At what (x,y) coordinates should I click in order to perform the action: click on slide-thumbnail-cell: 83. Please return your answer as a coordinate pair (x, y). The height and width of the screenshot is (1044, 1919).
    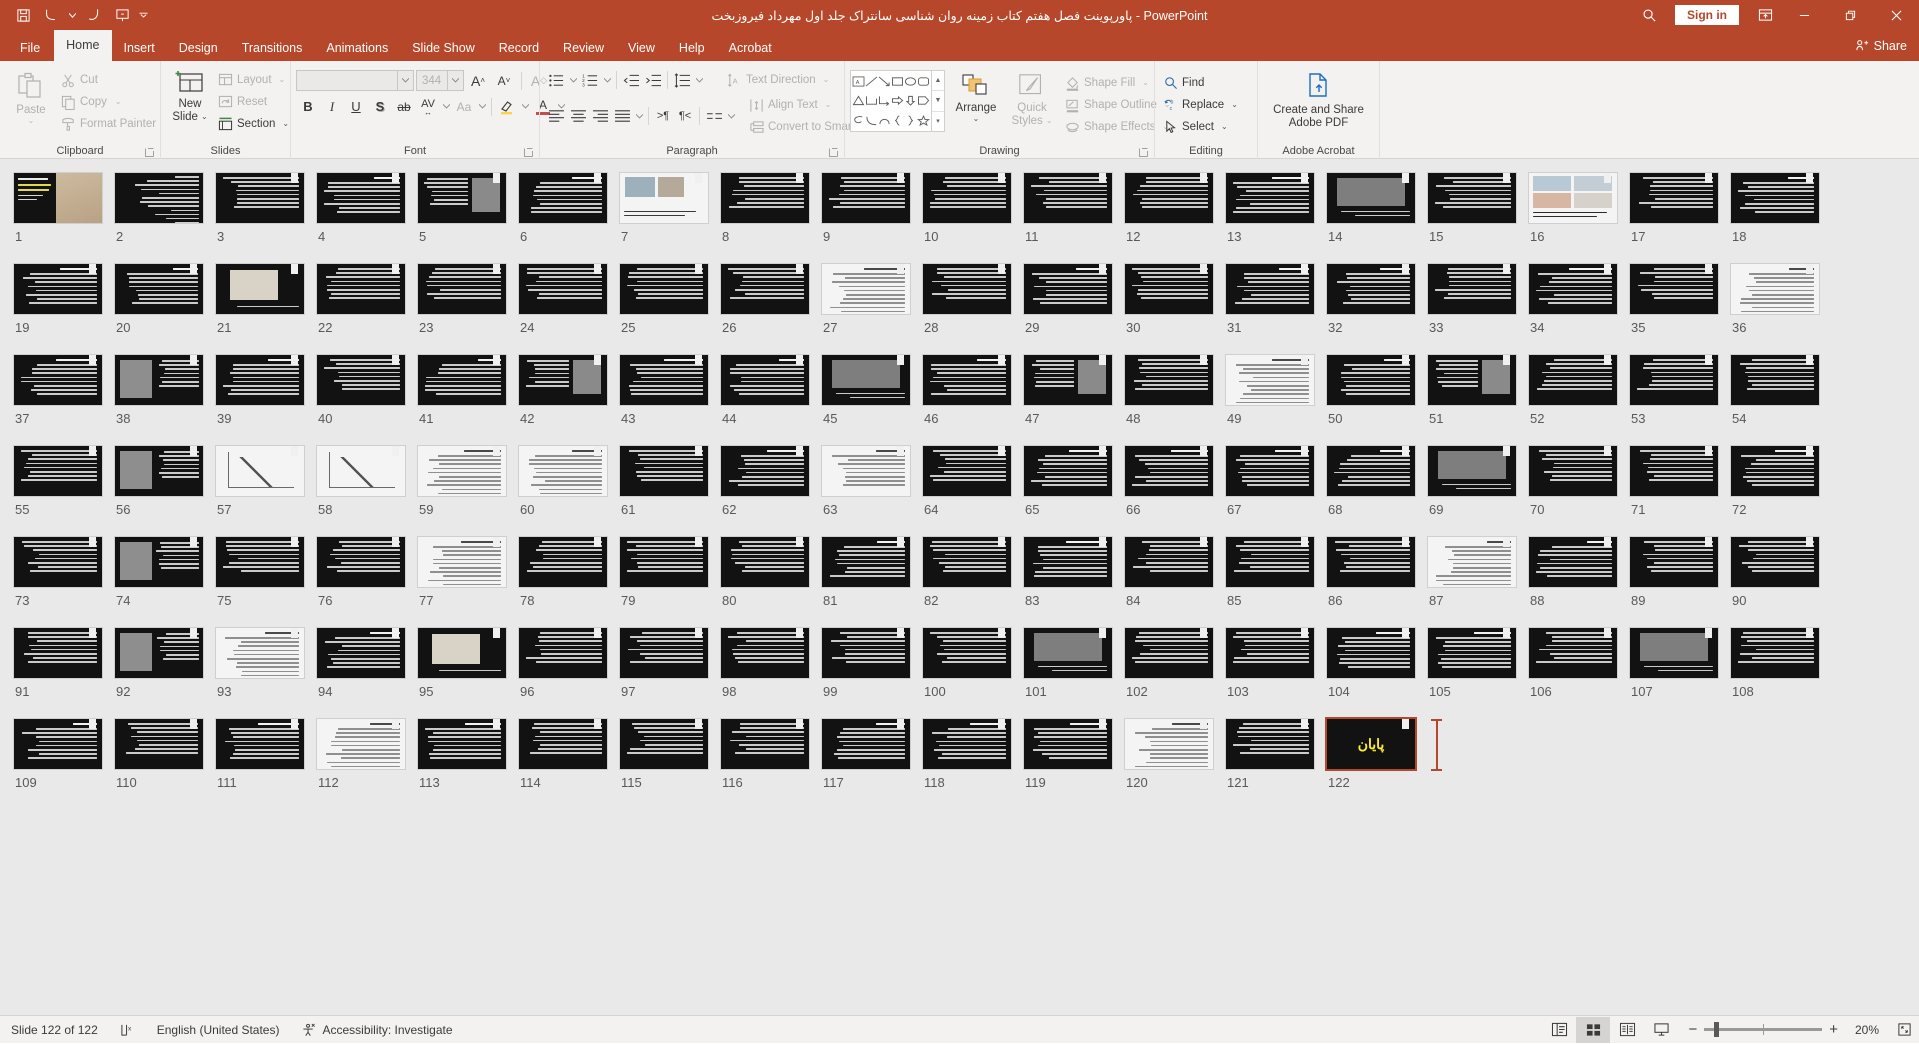
    Looking at the image, I should click on (1074, 582).